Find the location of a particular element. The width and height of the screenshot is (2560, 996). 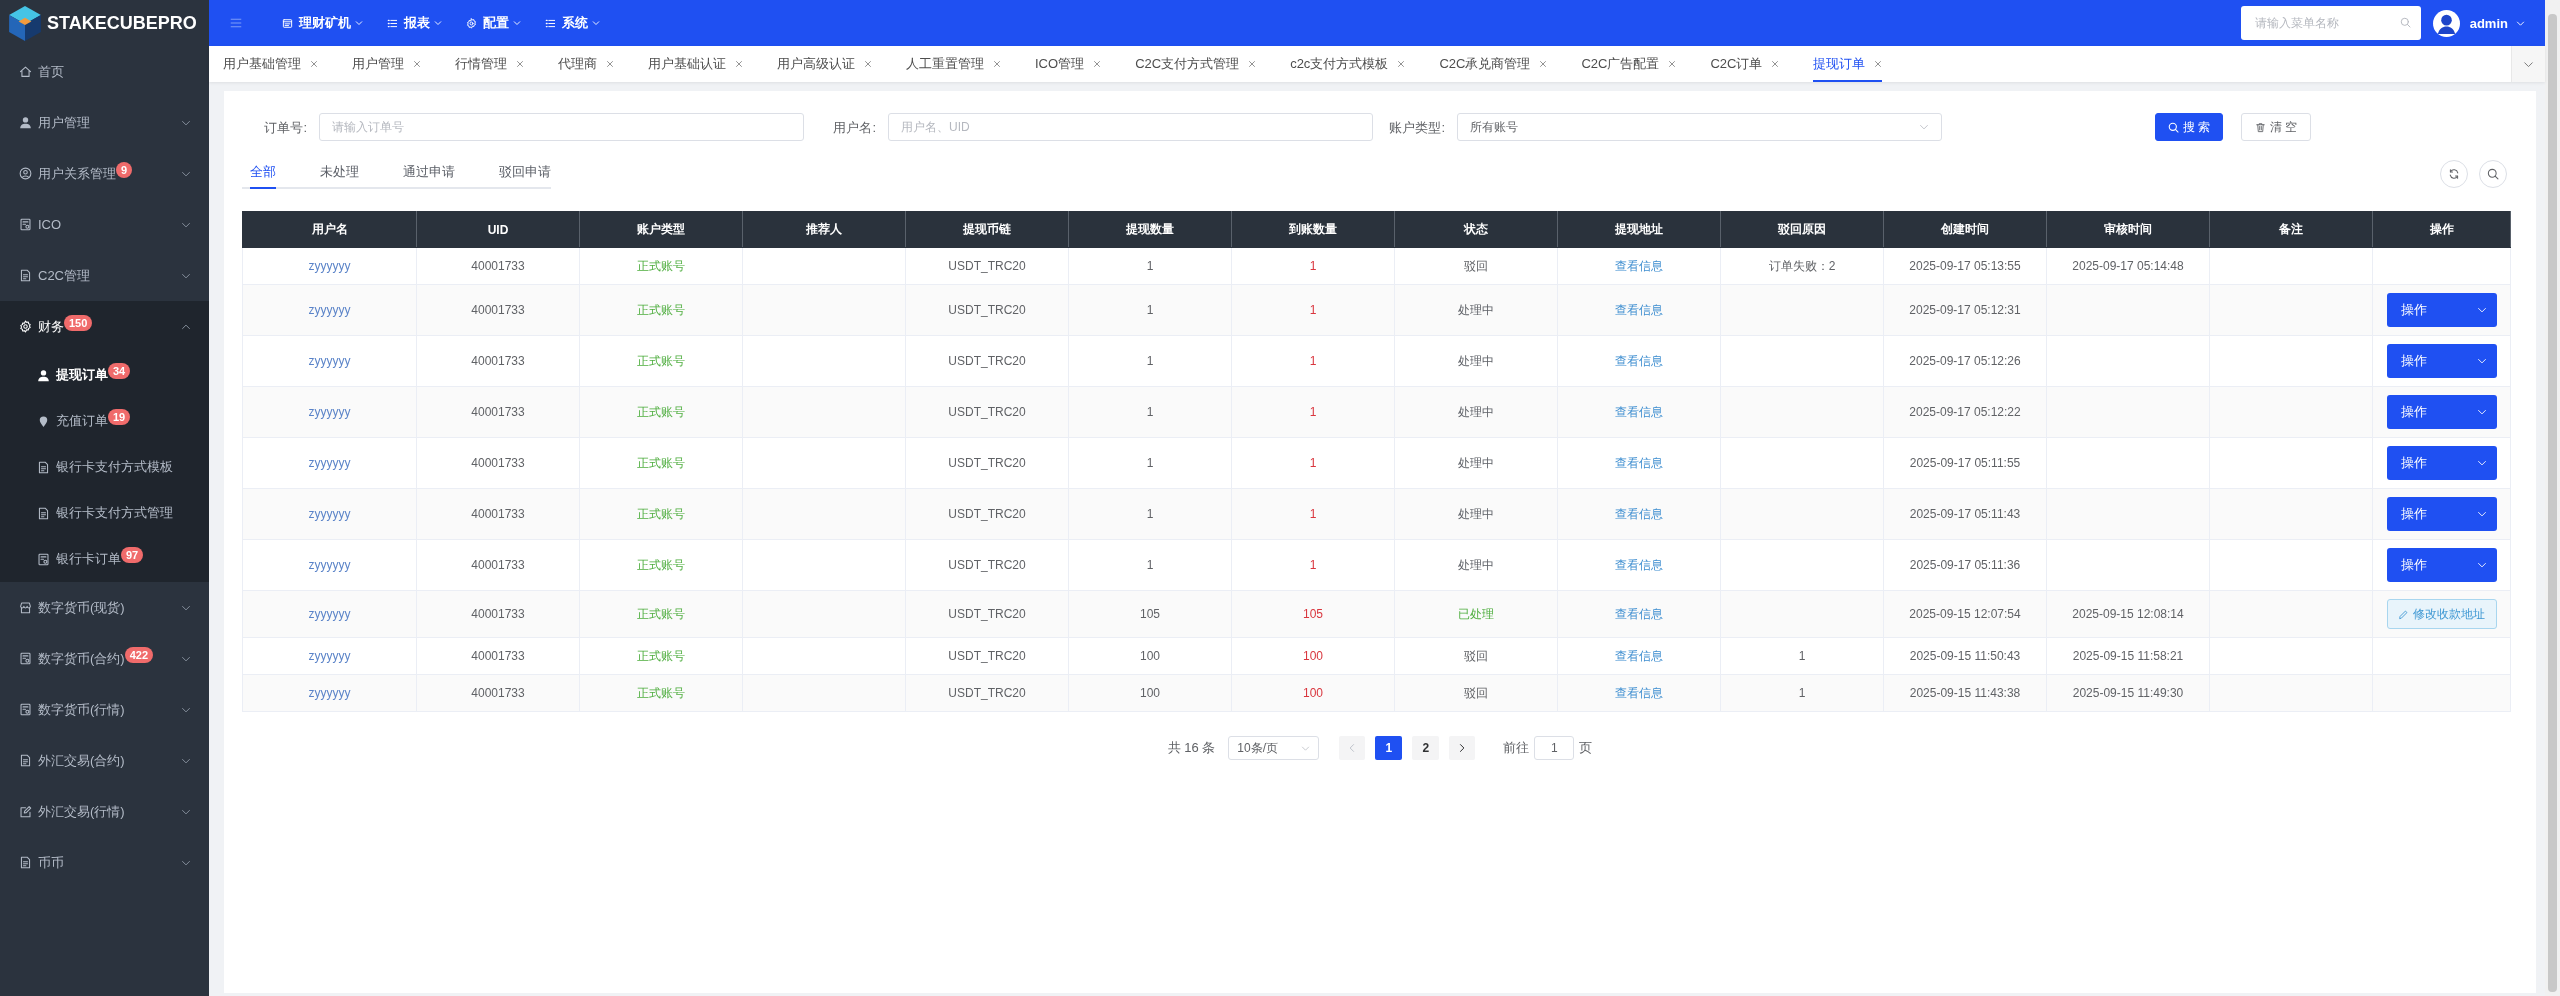

sidebar-submenu-item: 充值订单 19 is located at coordinates (104, 421).